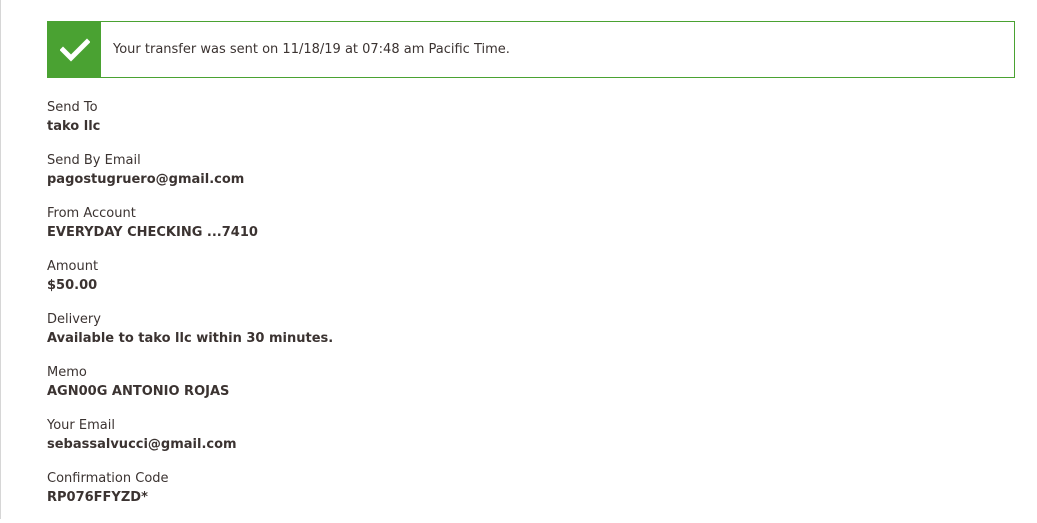 This screenshot has width=1037, height=523. Describe the element at coordinates (74, 126) in the screenshot. I see `field-value: tako llc` at that location.